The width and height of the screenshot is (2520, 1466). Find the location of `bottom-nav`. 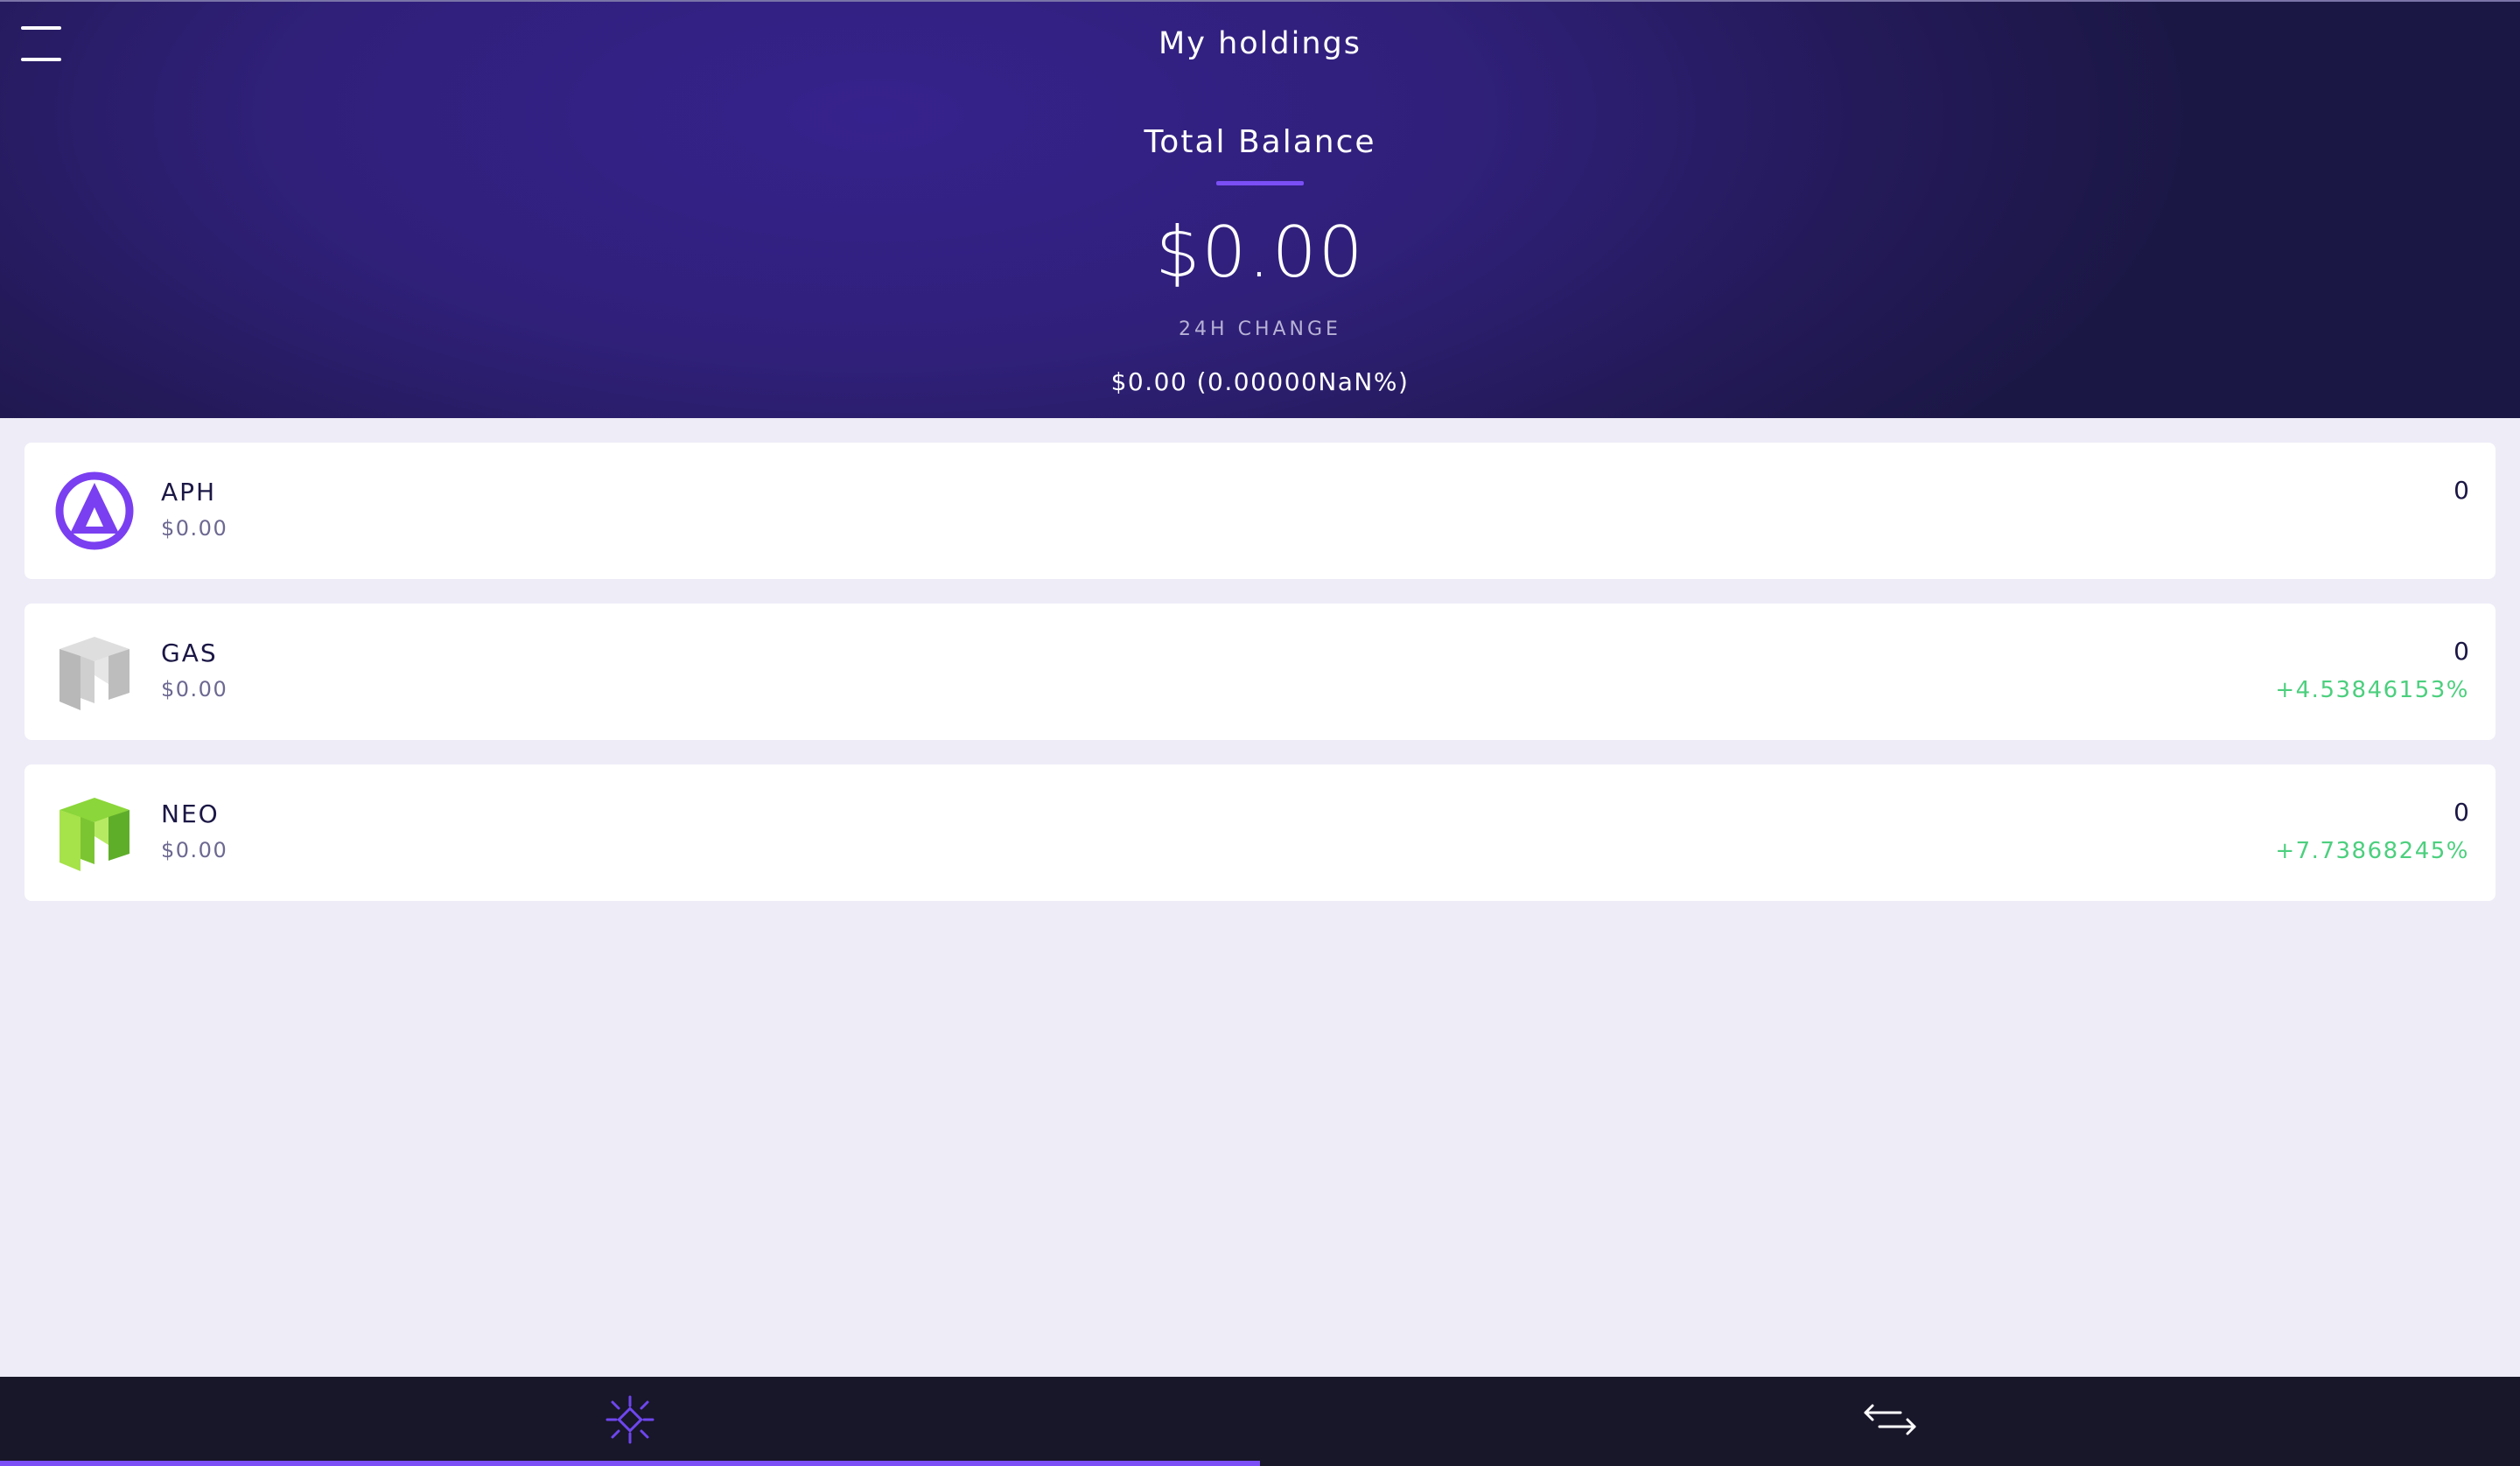

bottom-nav is located at coordinates (1260, 1421).